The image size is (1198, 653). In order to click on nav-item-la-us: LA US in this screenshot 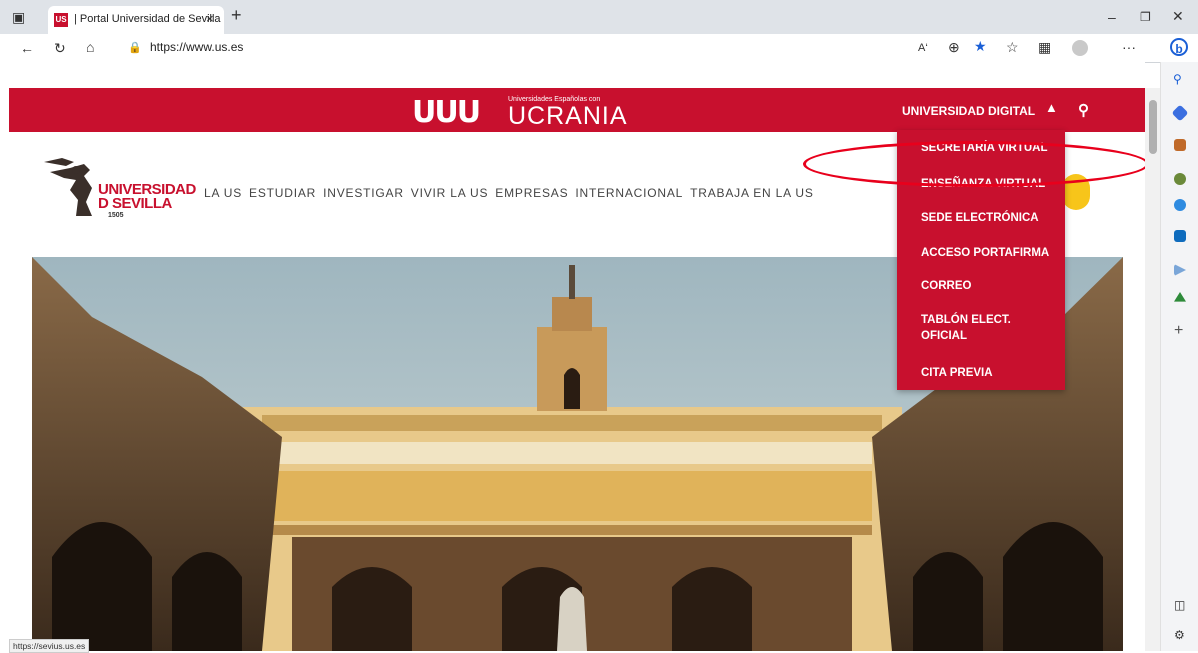, I will do `click(223, 193)`.